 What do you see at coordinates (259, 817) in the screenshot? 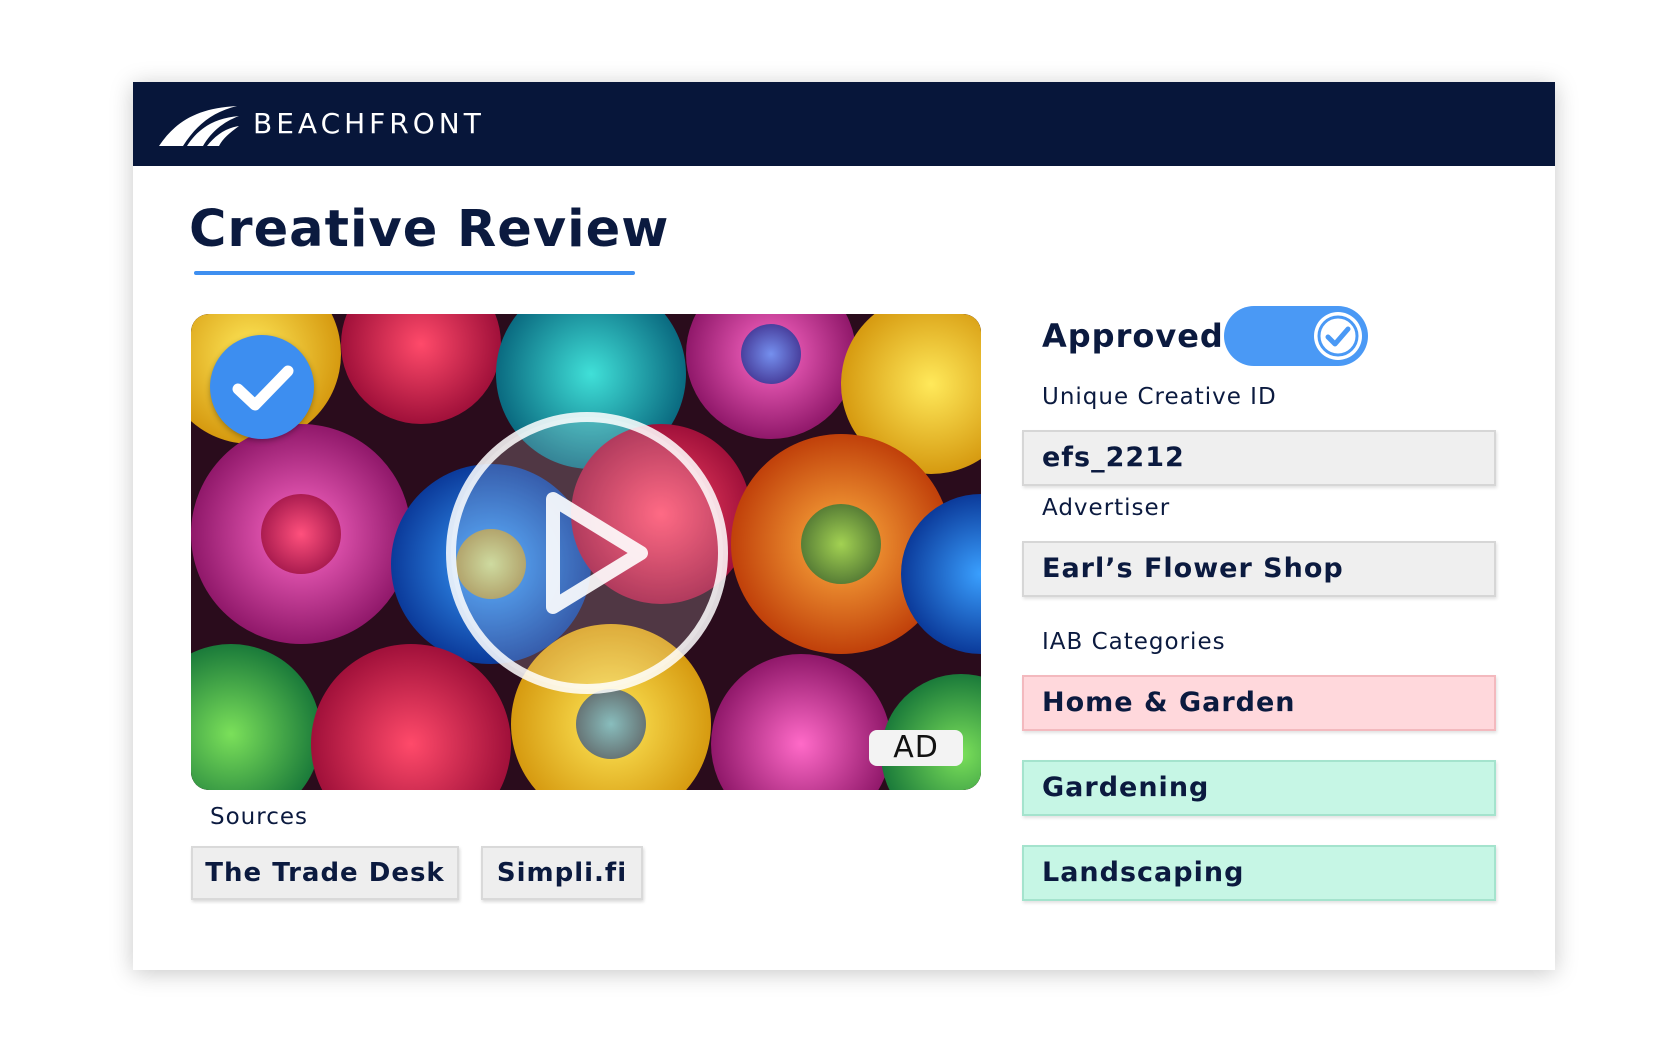
I see `sources-label: Sources` at bounding box center [259, 817].